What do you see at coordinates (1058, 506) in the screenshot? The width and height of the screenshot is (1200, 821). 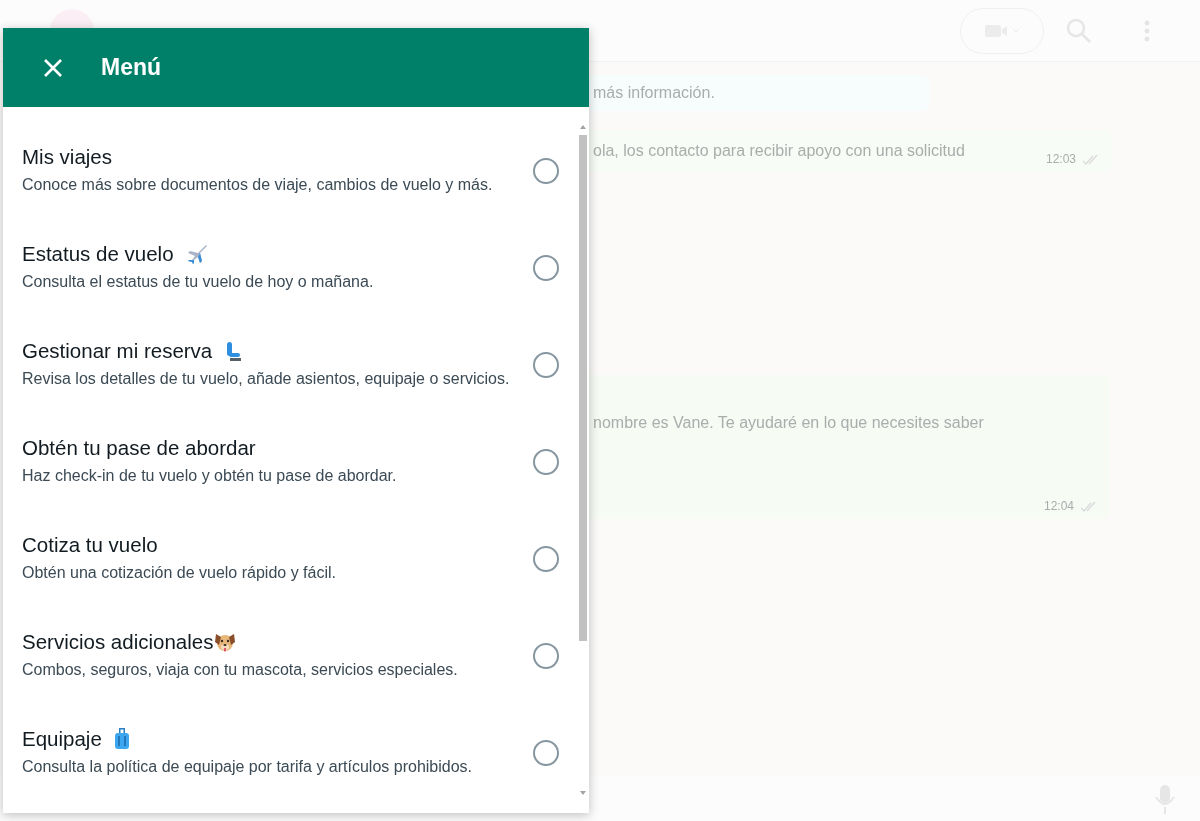 I see `message-time: 12:04` at bounding box center [1058, 506].